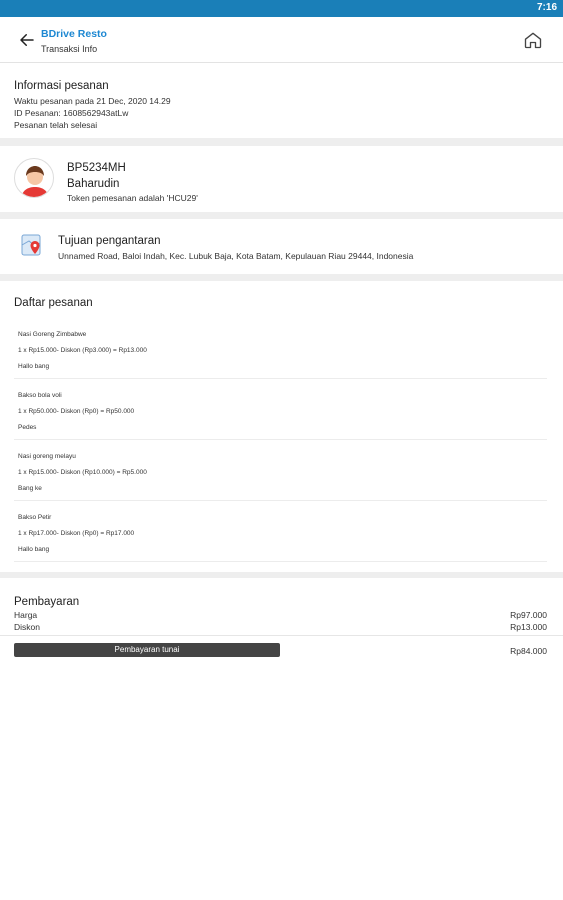 This screenshot has width=563, height=900. I want to click on order-status: Pesanan telah selesai, so click(56, 125).